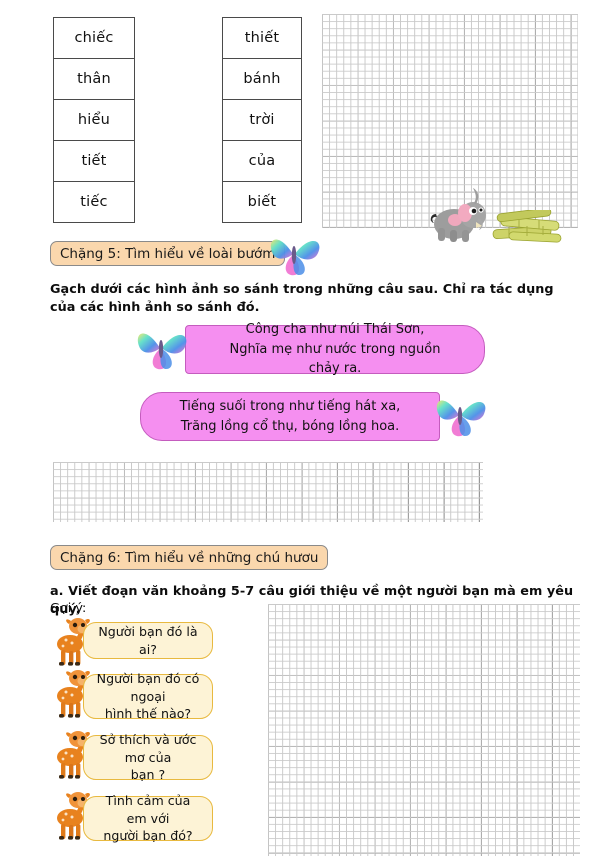 This screenshot has width=589, height=864. Describe the element at coordinates (94, 38) in the screenshot. I see `word-cell: chiếc` at that location.